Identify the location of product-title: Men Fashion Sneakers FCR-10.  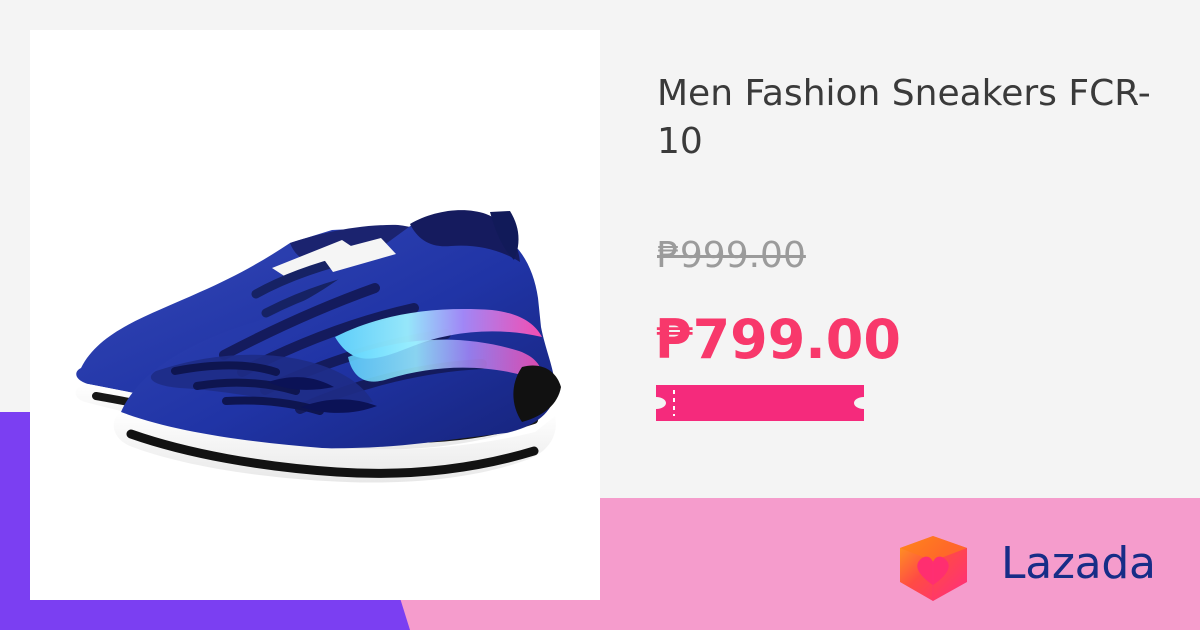
(904, 117).